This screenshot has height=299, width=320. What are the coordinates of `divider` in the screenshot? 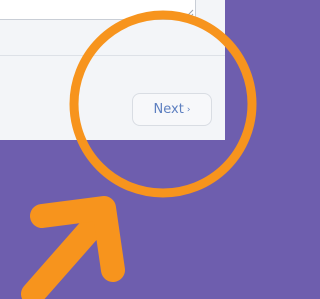 It's located at (112, 55).